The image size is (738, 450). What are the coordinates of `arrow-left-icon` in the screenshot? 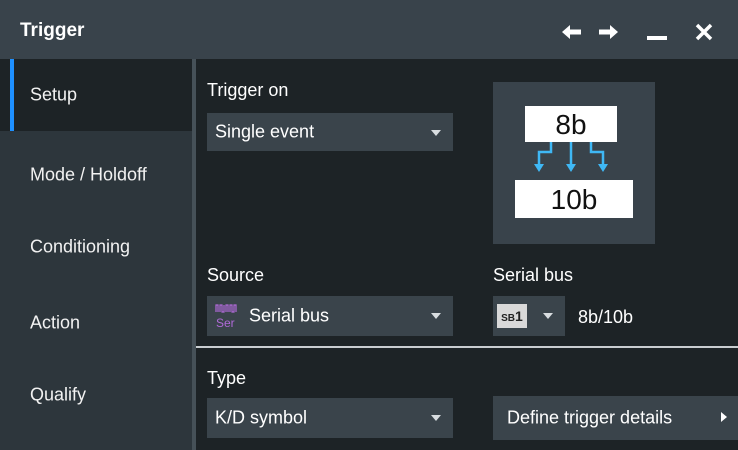 It's located at (571, 32).